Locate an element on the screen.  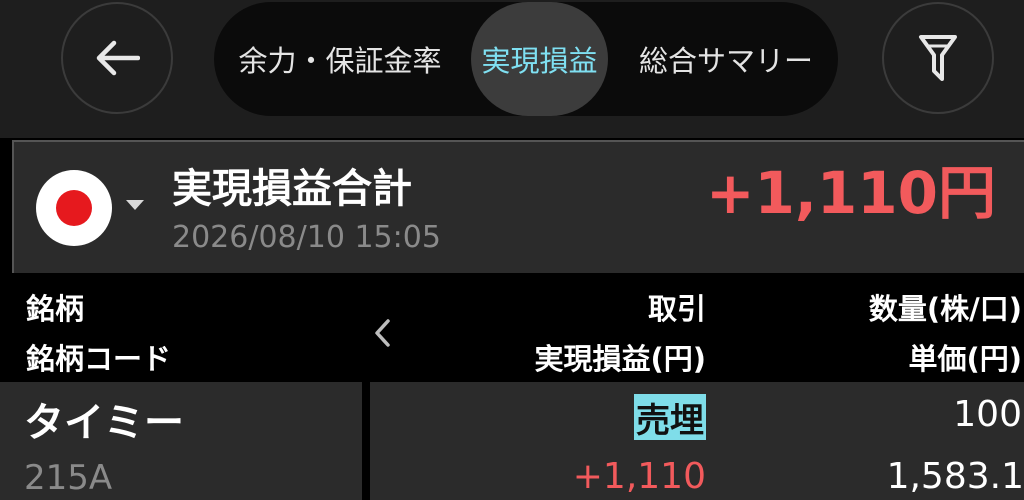
filter-icon is located at coordinates (938, 58).